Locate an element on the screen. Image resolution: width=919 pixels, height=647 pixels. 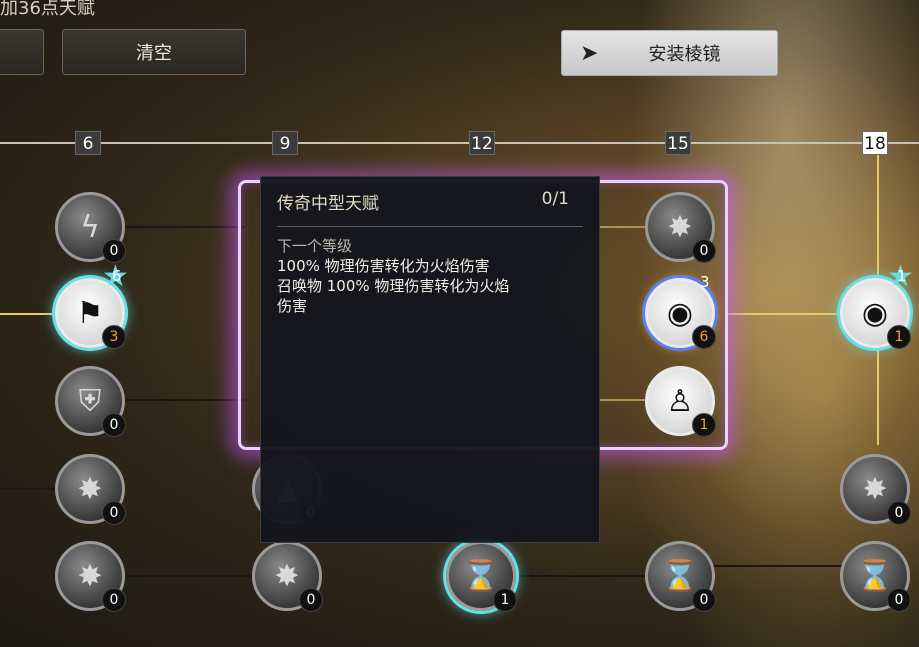
talent-node: ♙ 1 is located at coordinates (680, 401).